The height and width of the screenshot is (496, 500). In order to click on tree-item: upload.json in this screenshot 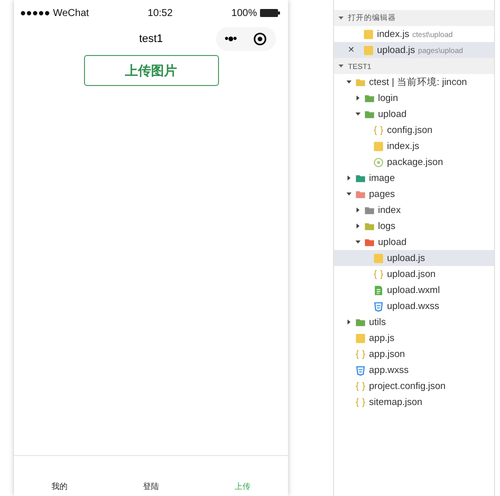, I will do `click(414, 274)`.